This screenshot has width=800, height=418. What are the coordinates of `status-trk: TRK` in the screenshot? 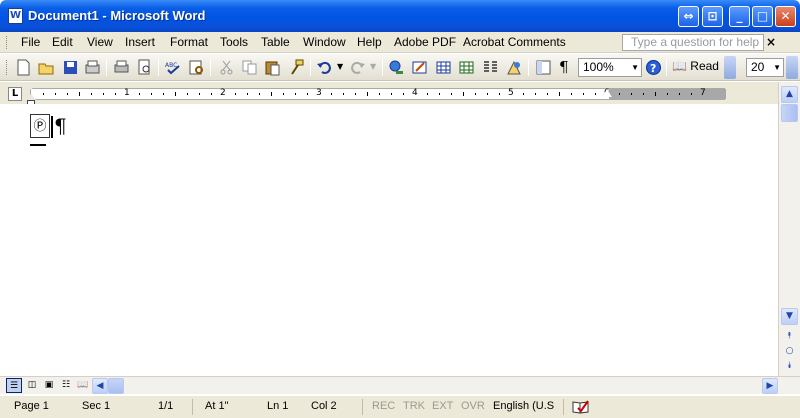 It's located at (414, 406).